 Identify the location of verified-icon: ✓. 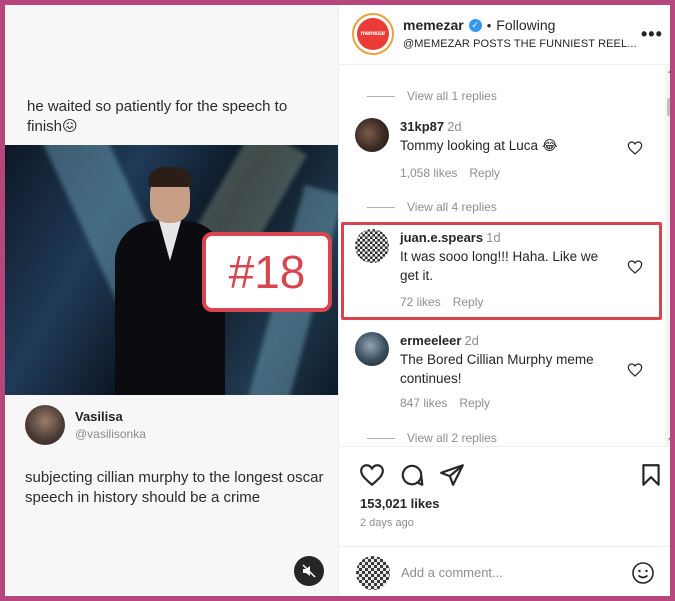
(475, 25).